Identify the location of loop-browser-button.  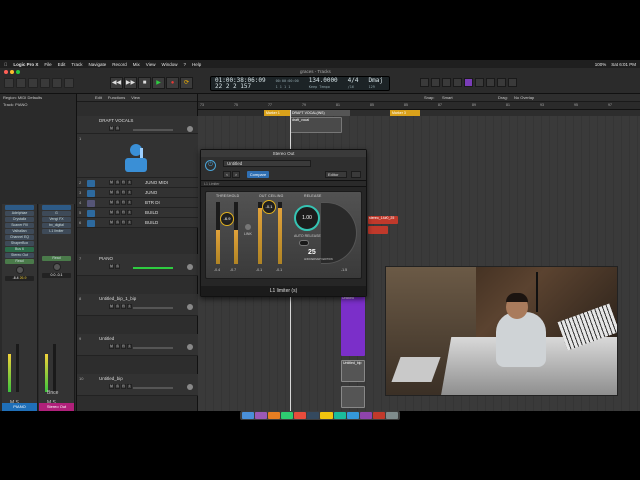
(501, 82).